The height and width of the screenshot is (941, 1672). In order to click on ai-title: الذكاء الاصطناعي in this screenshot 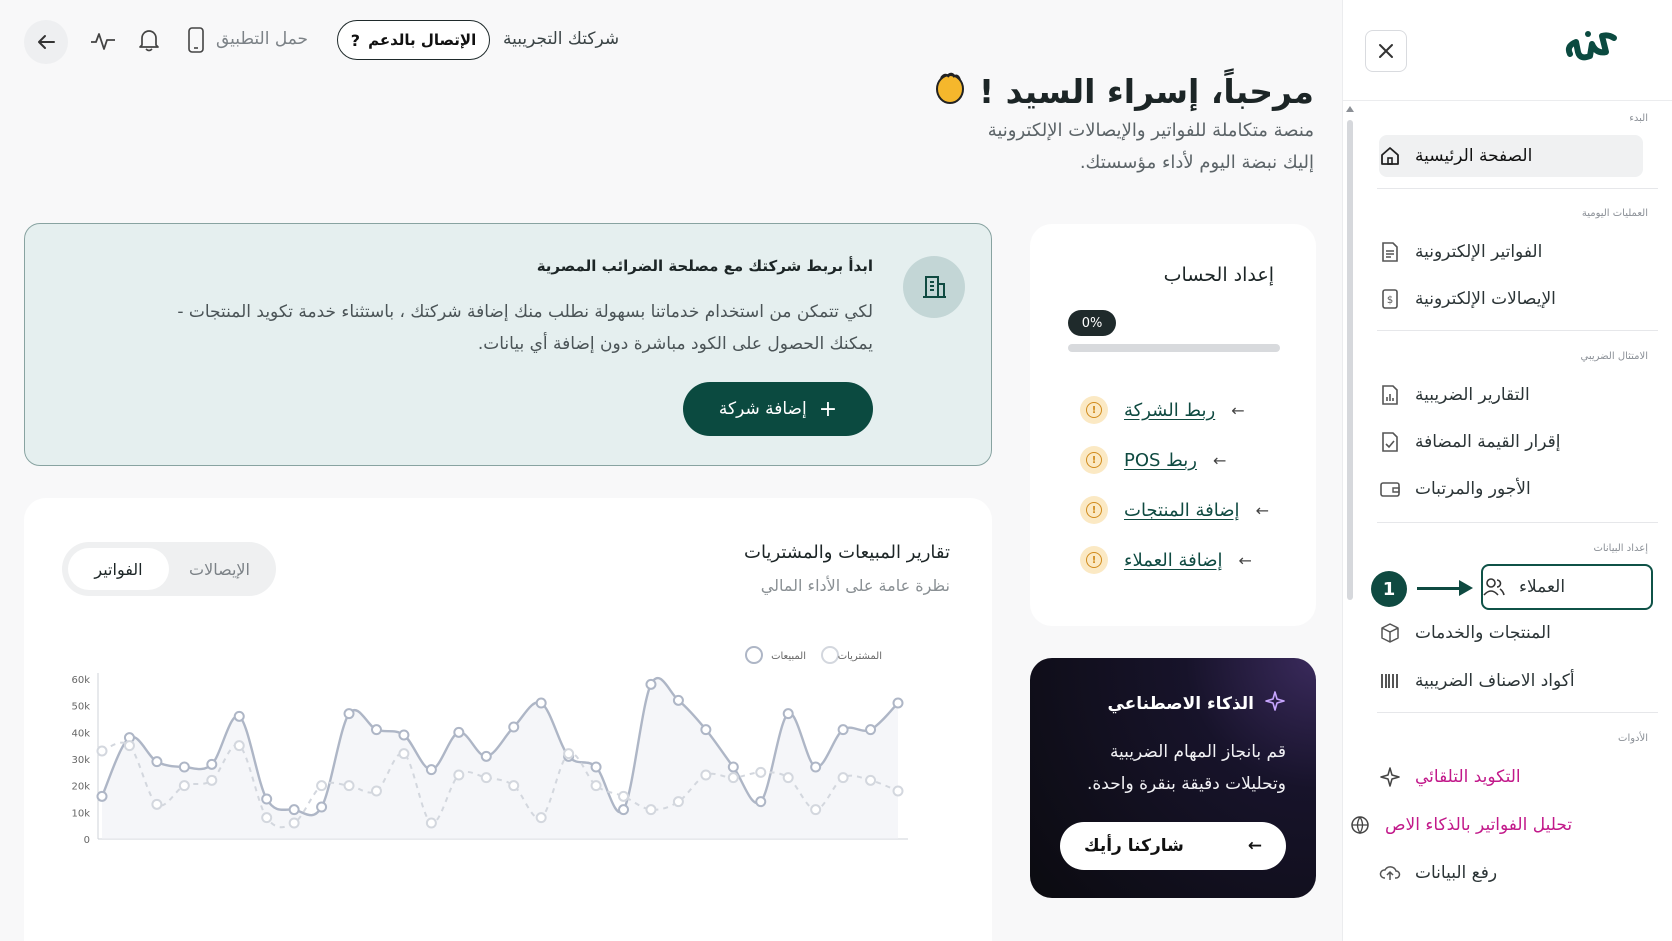, I will do `click(1196, 703)`.